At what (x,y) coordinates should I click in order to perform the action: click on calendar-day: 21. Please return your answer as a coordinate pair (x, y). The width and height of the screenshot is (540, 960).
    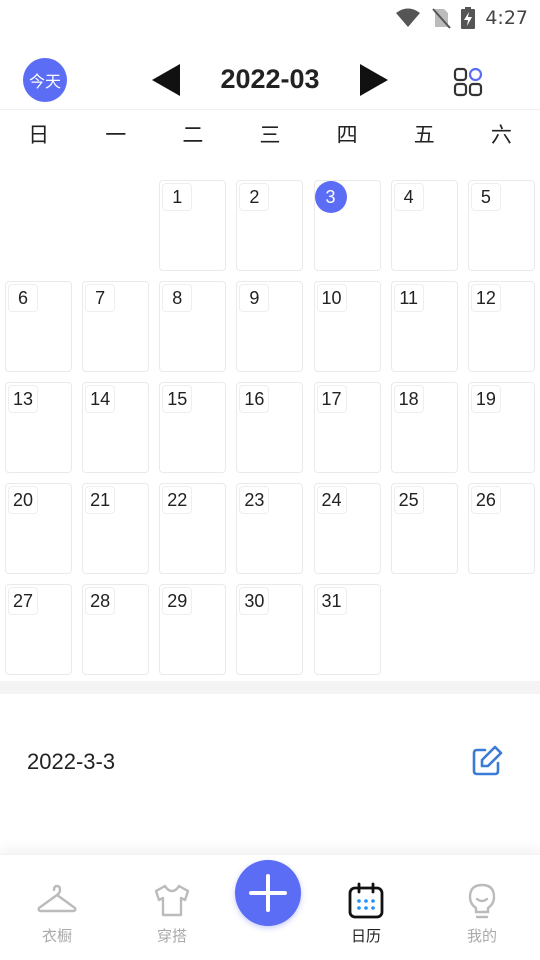
    Looking at the image, I should click on (116, 528).